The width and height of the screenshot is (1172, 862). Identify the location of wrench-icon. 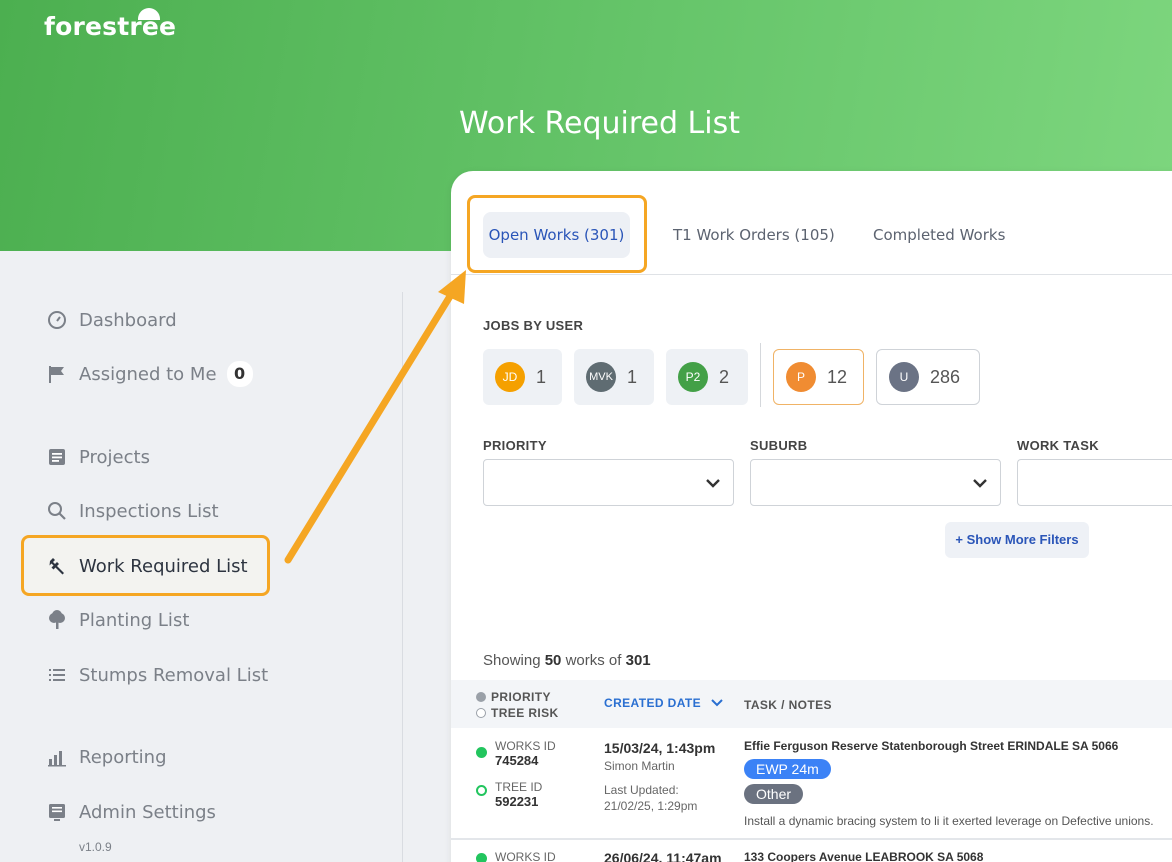
(57, 566).